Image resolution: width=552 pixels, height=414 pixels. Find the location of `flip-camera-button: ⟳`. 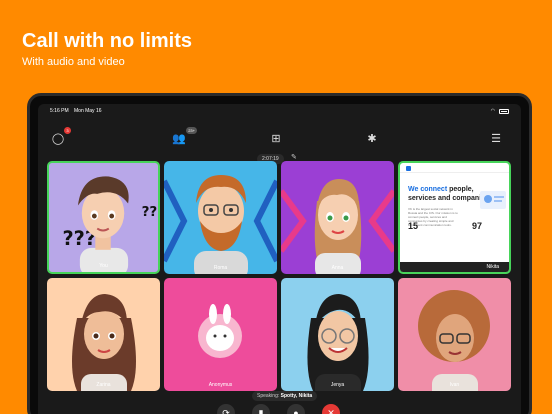

flip-camera-button: ⟳ is located at coordinates (226, 409).